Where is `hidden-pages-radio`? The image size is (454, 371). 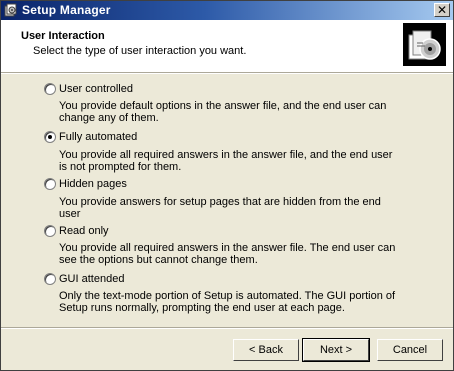
hidden-pages-radio is located at coordinates (50, 184).